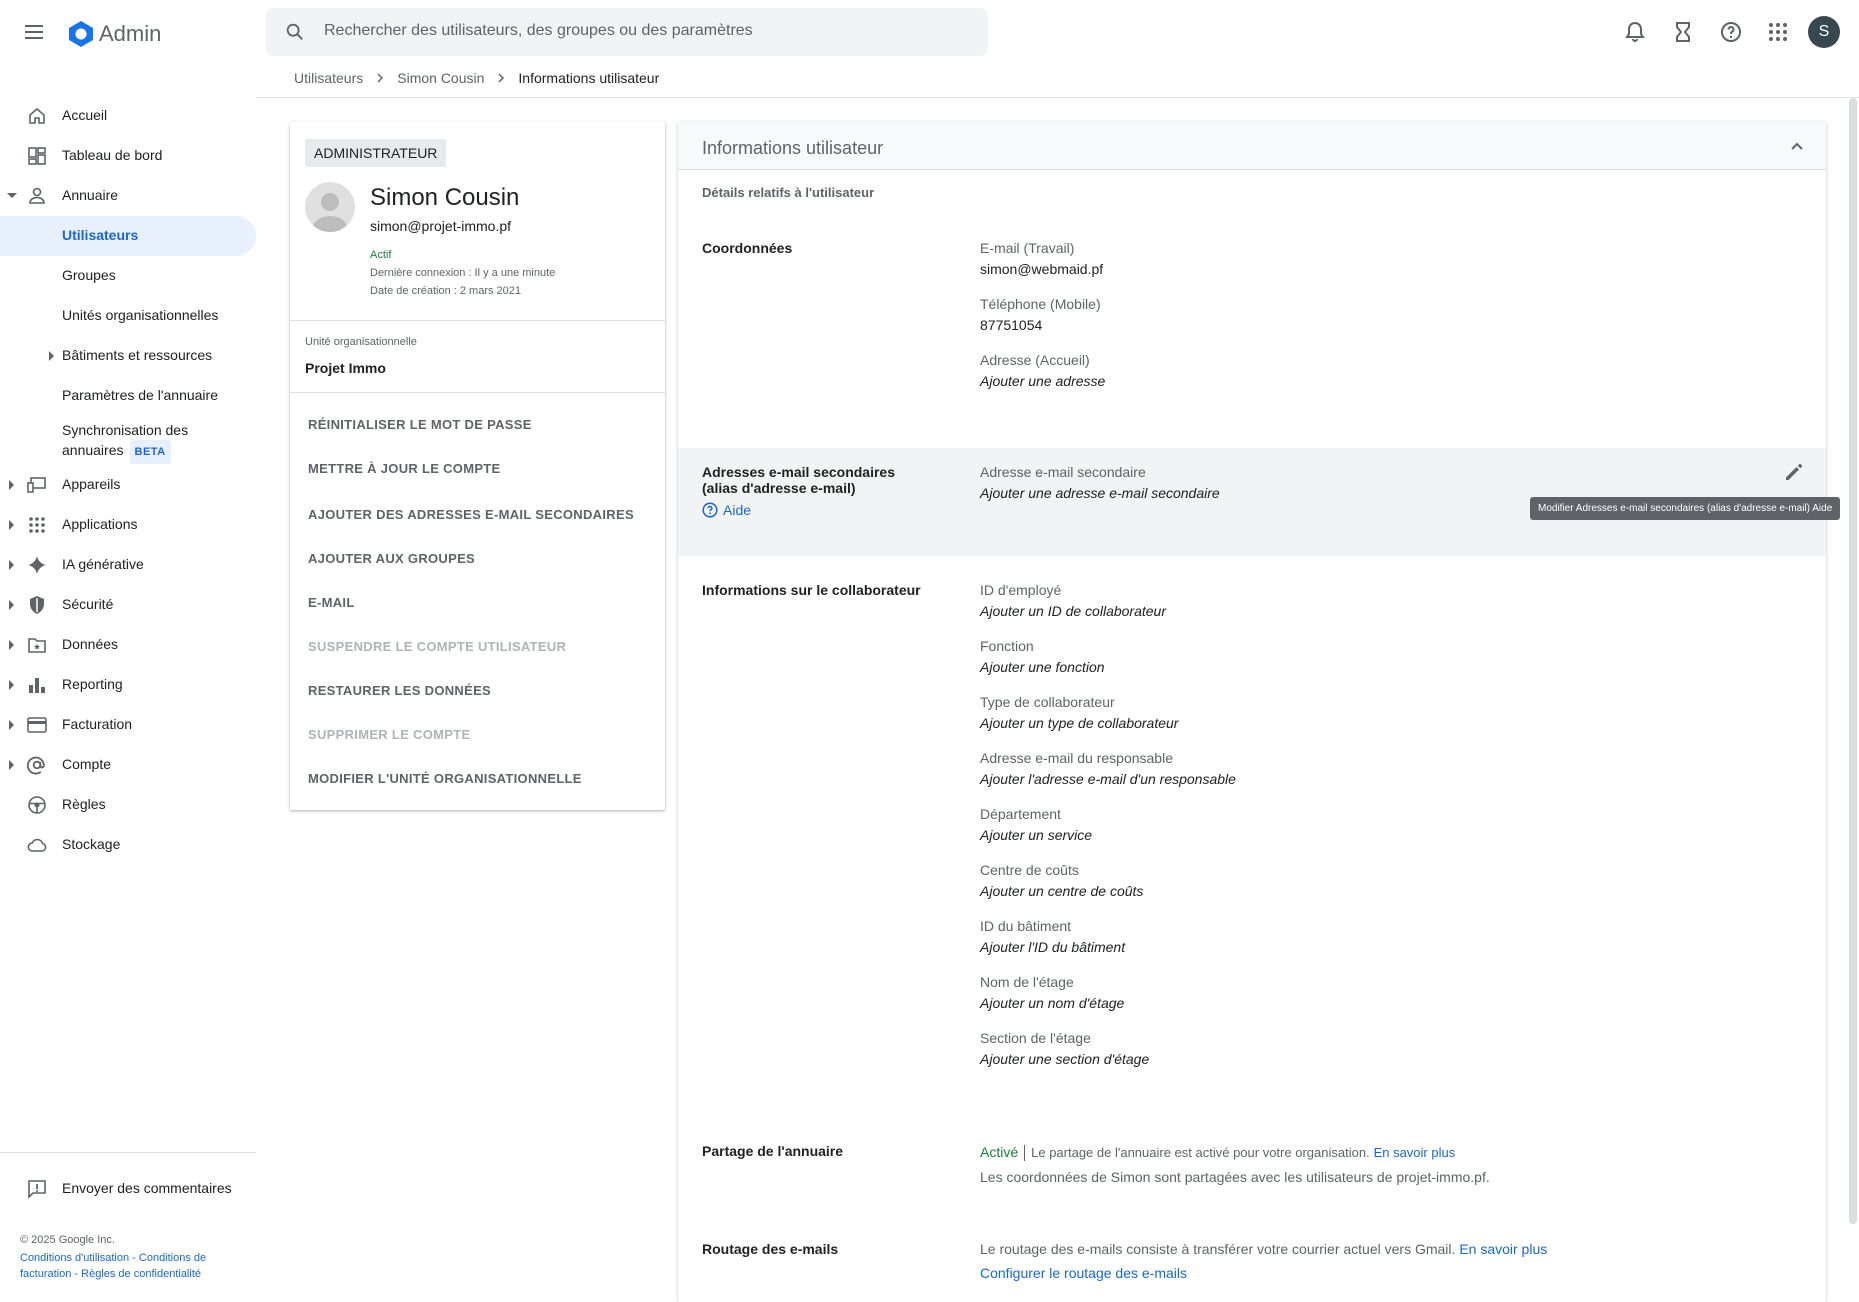 This screenshot has height=1302, width=1859. What do you see at coordinates (710, 510) in the screenshot?
I see `help-circle-icon` at bounding box center [710, 510].